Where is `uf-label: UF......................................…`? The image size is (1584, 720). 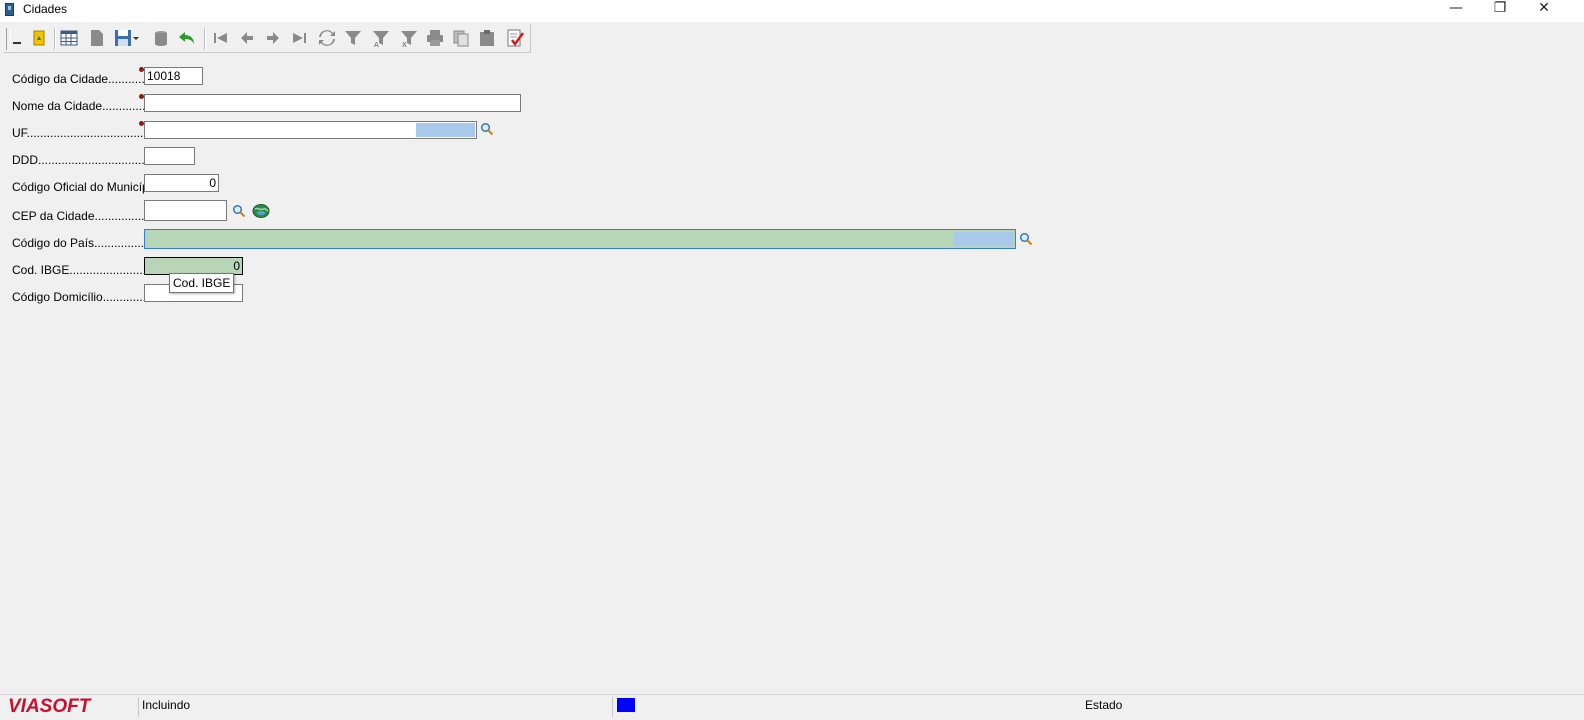
uf-label: UF......................................… is located at coordinates (78, 133).